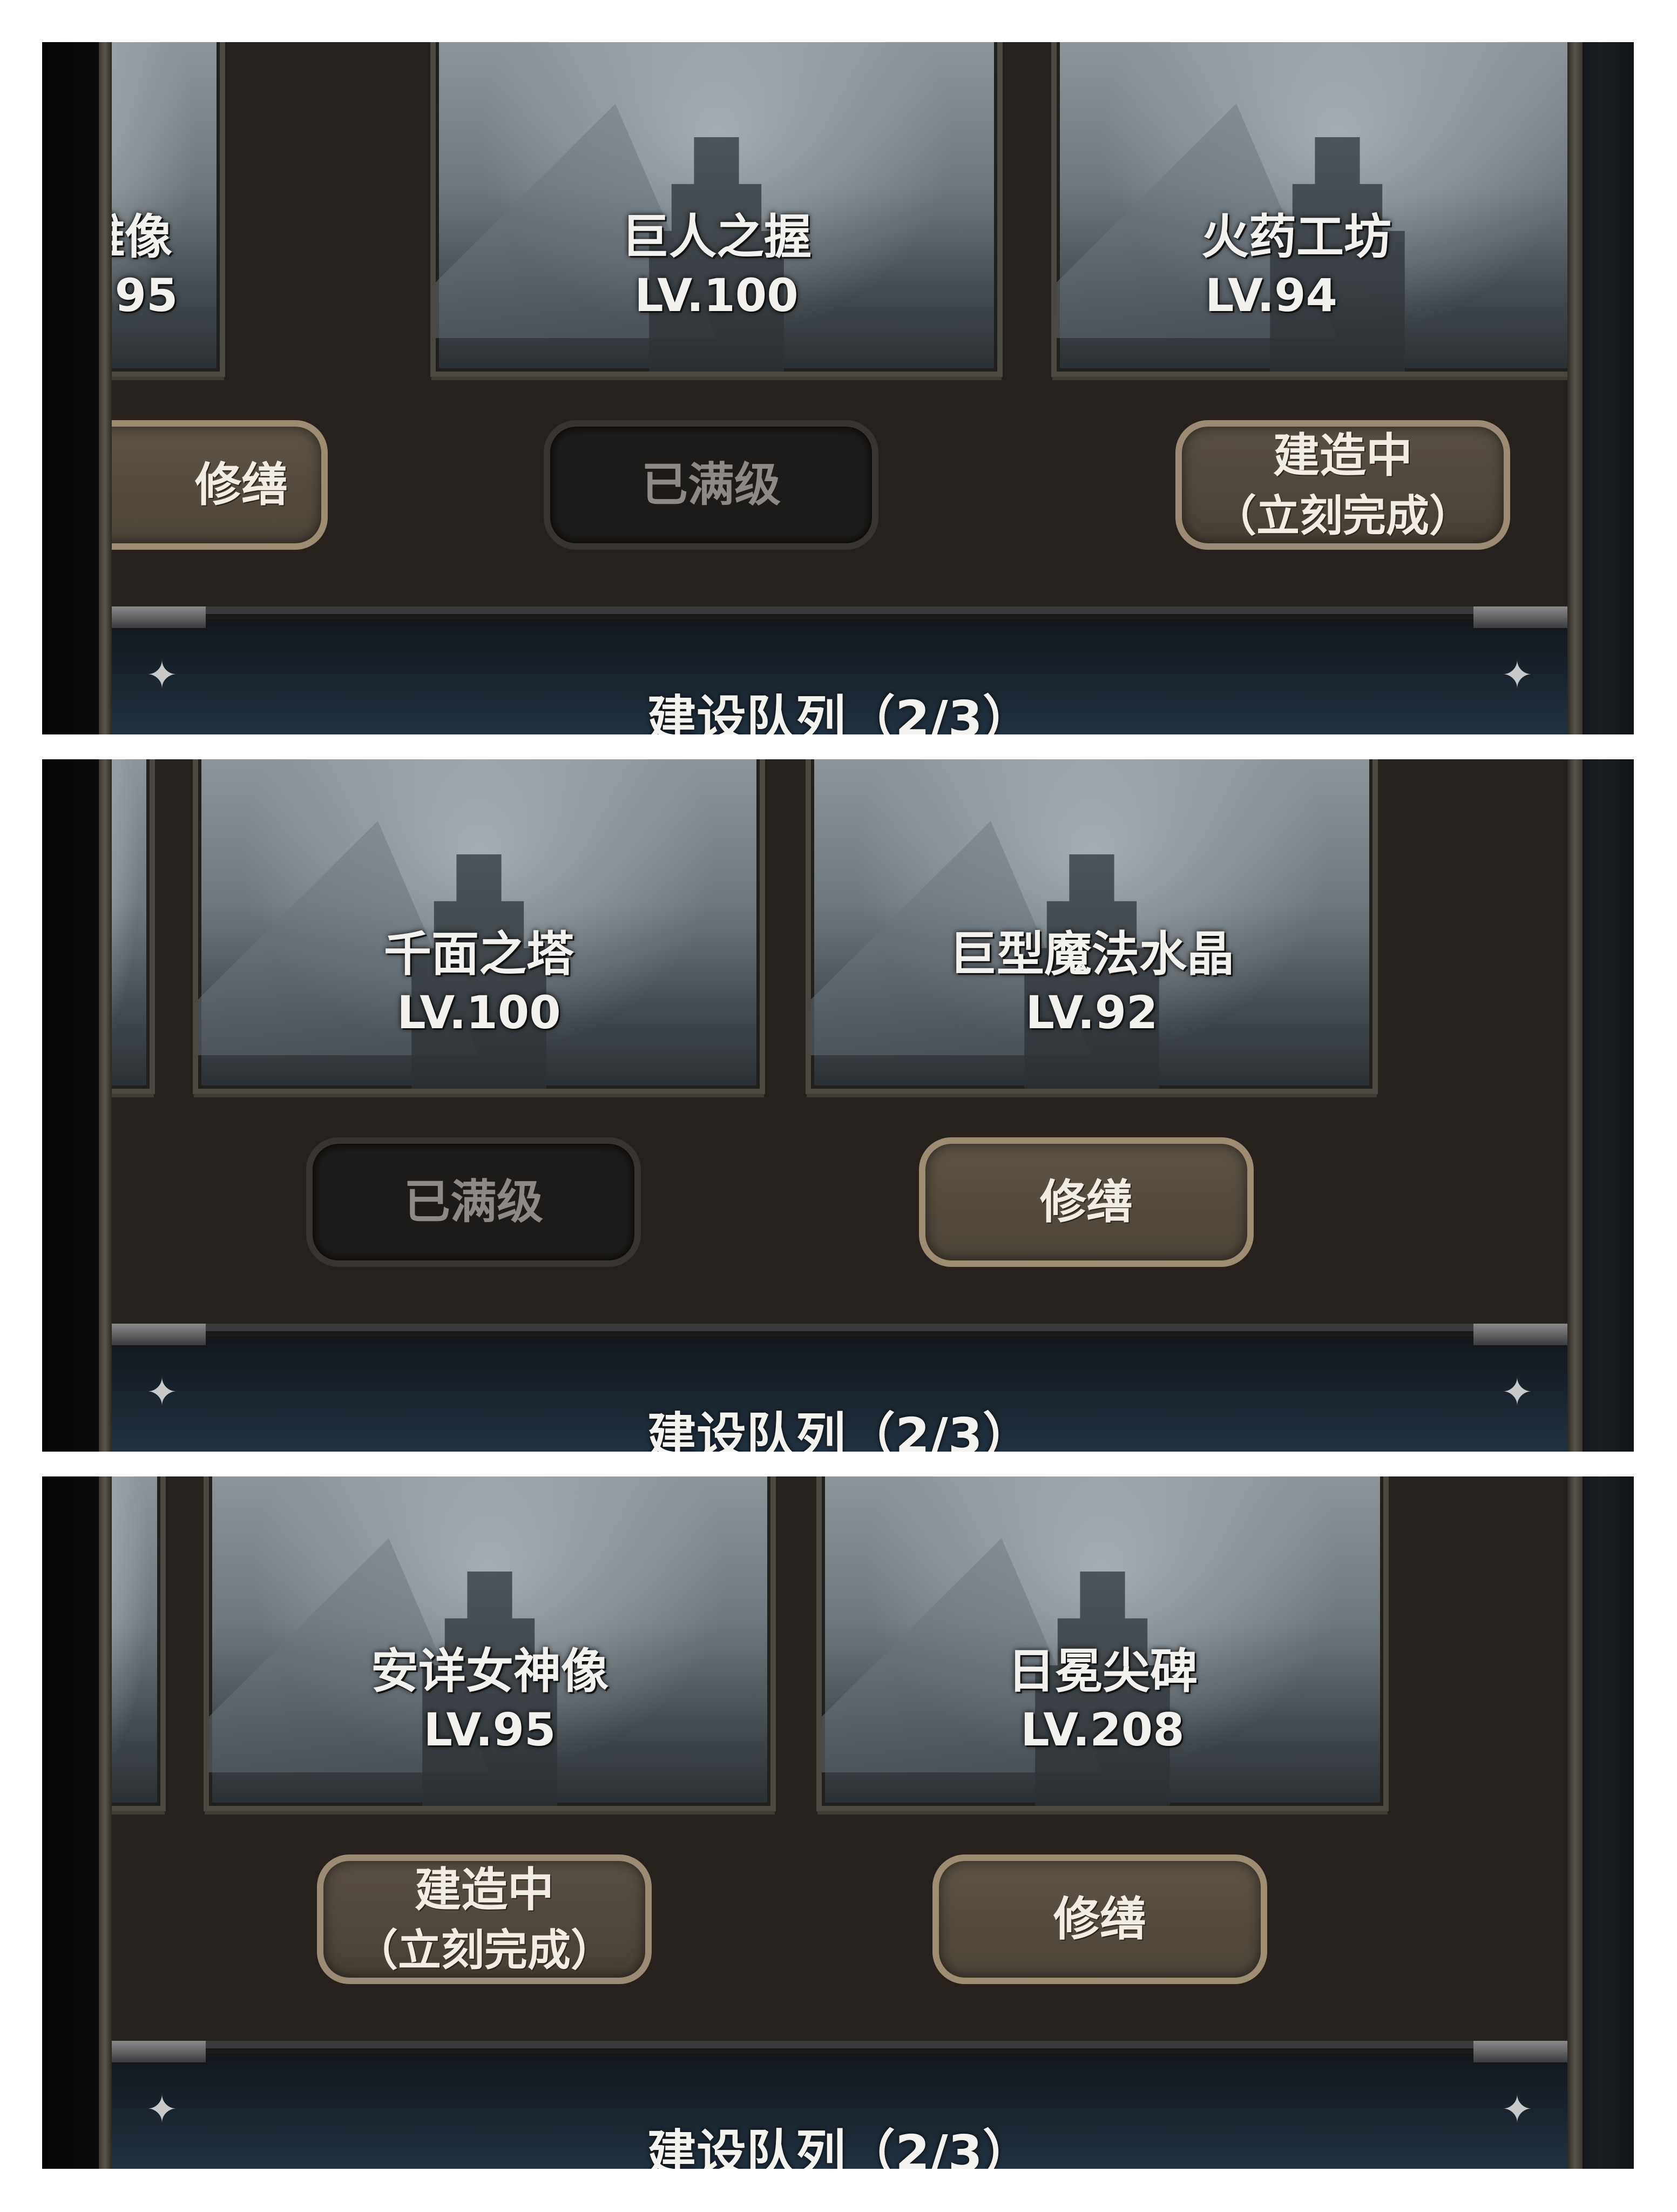  Describe the element at coordinates (1102, 1671) in the screenshot. I see `building-name: 日冕尖碑` at that location.